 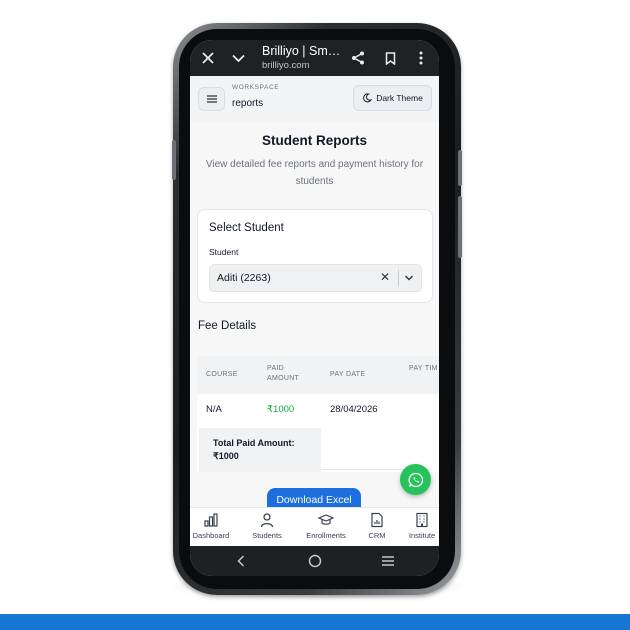 I want to click on student-select: Aditi (2263) ✕, so click(x=315, y=278).